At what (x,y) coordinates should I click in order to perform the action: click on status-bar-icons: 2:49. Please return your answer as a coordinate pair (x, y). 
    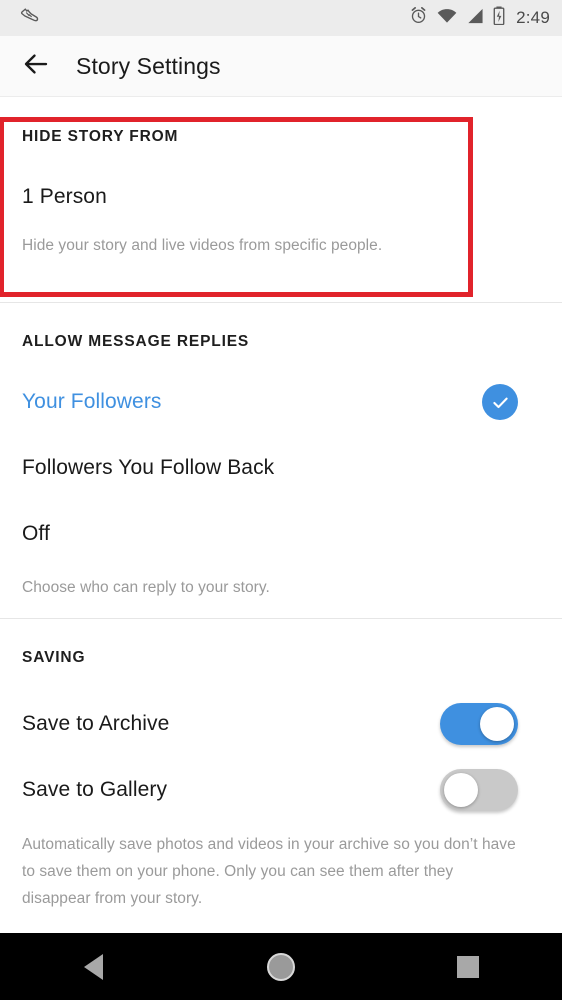
    Looking at the image, I should click on (479, 18).